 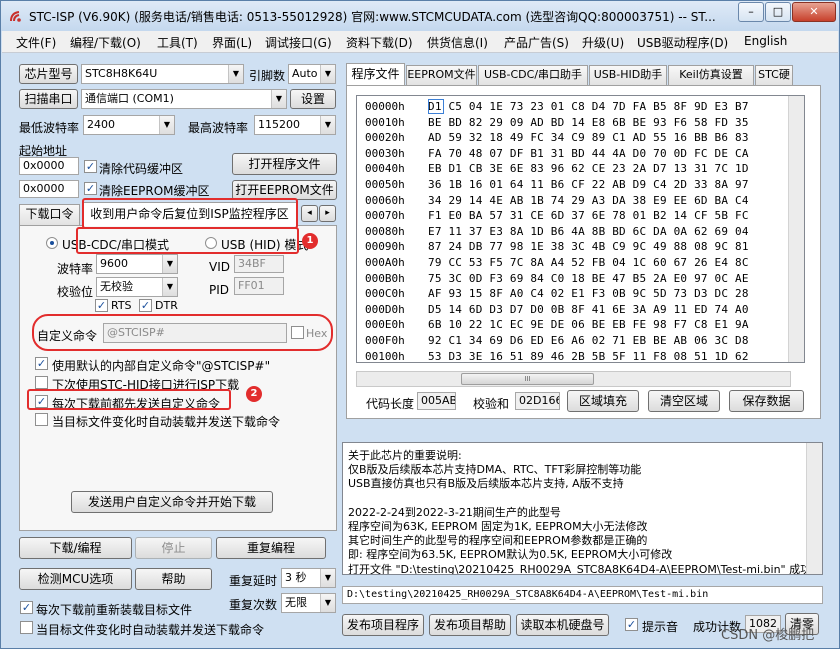 What do you see at coordinates (41, 419) in the screenshot?
I see `auto-load-send-checkbox` at bounding box center [41, 419].